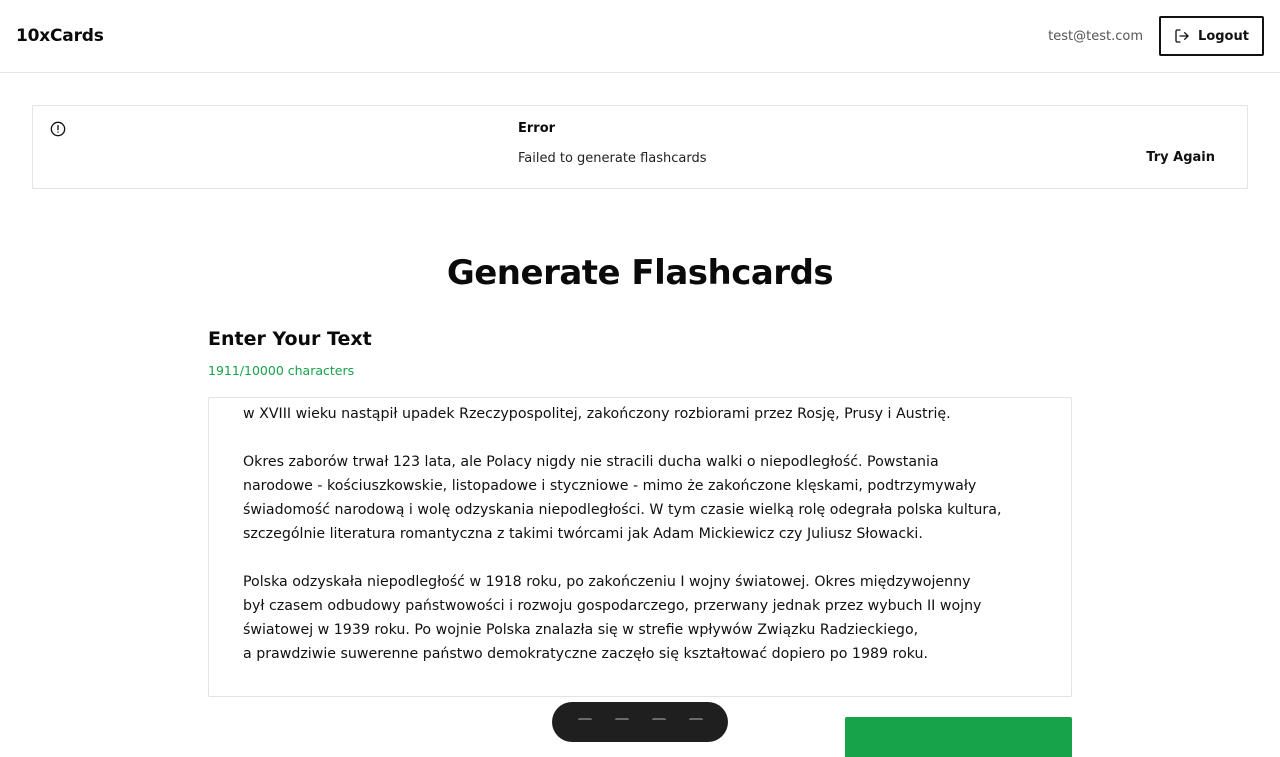 This screenshot has width=1280, height=757. What do you see at coordinates (640, 36) in the screenshot?
I see `app-header: 10xCards test@test.com Logout` at bounding box center [640, 36].